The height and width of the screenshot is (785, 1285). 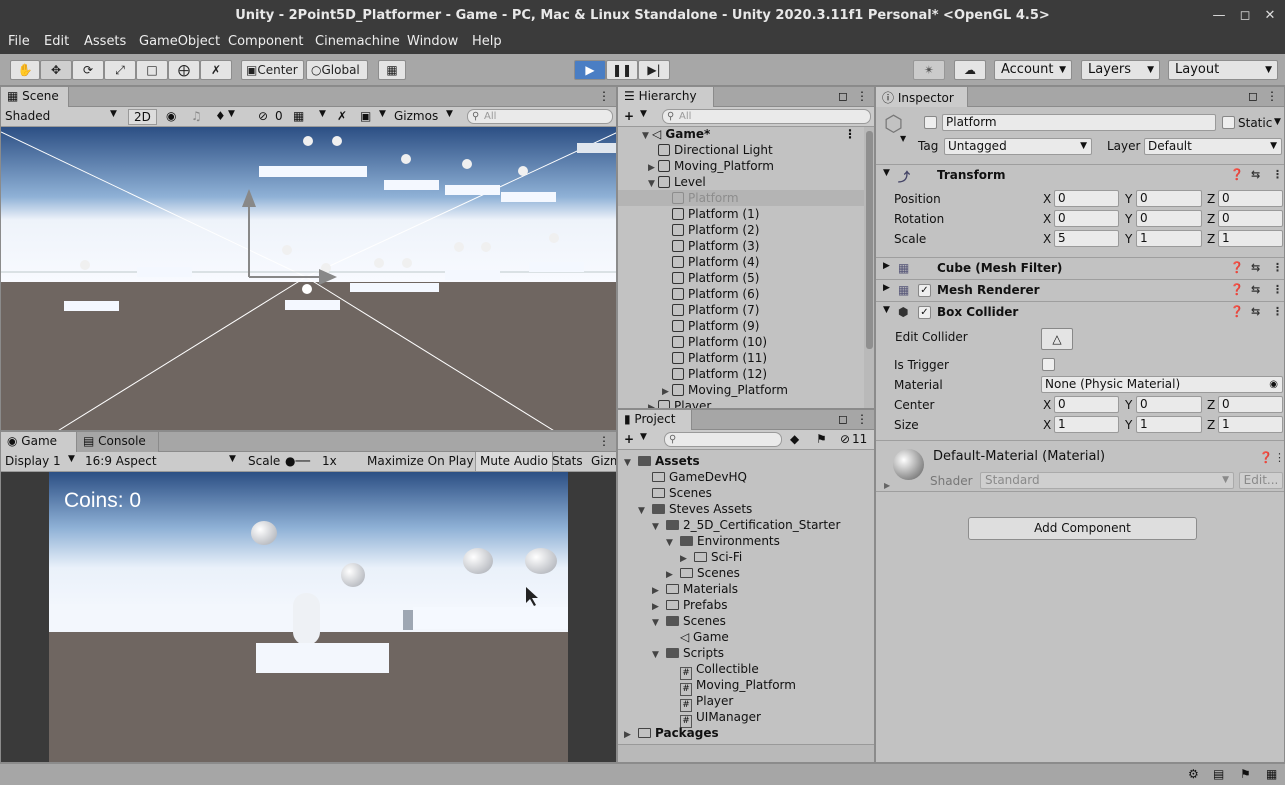 What do you see at coordinates (39, 442) in the screenshot?
I see `tab-game: ◉ Game` at bounding box center [39, 442].